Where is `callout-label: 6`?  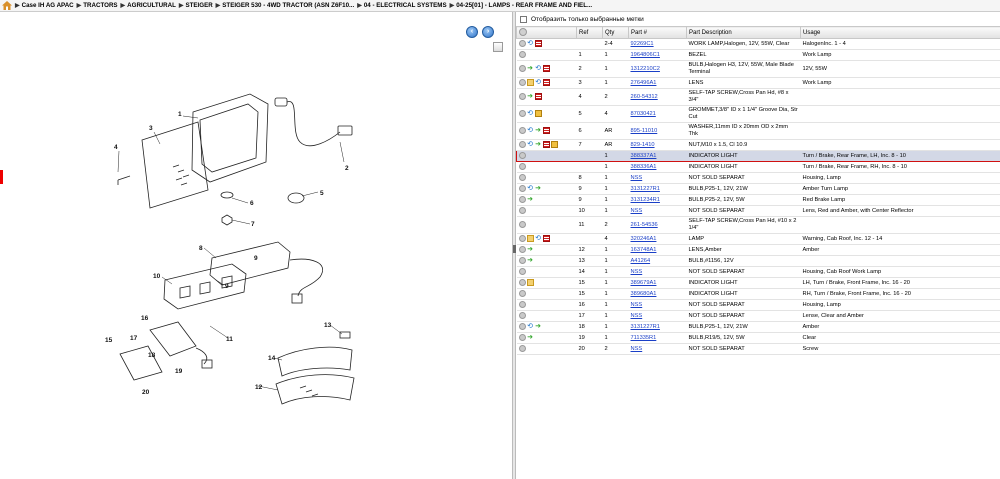 callout-label: 6 is located at coordinates (252, 203).